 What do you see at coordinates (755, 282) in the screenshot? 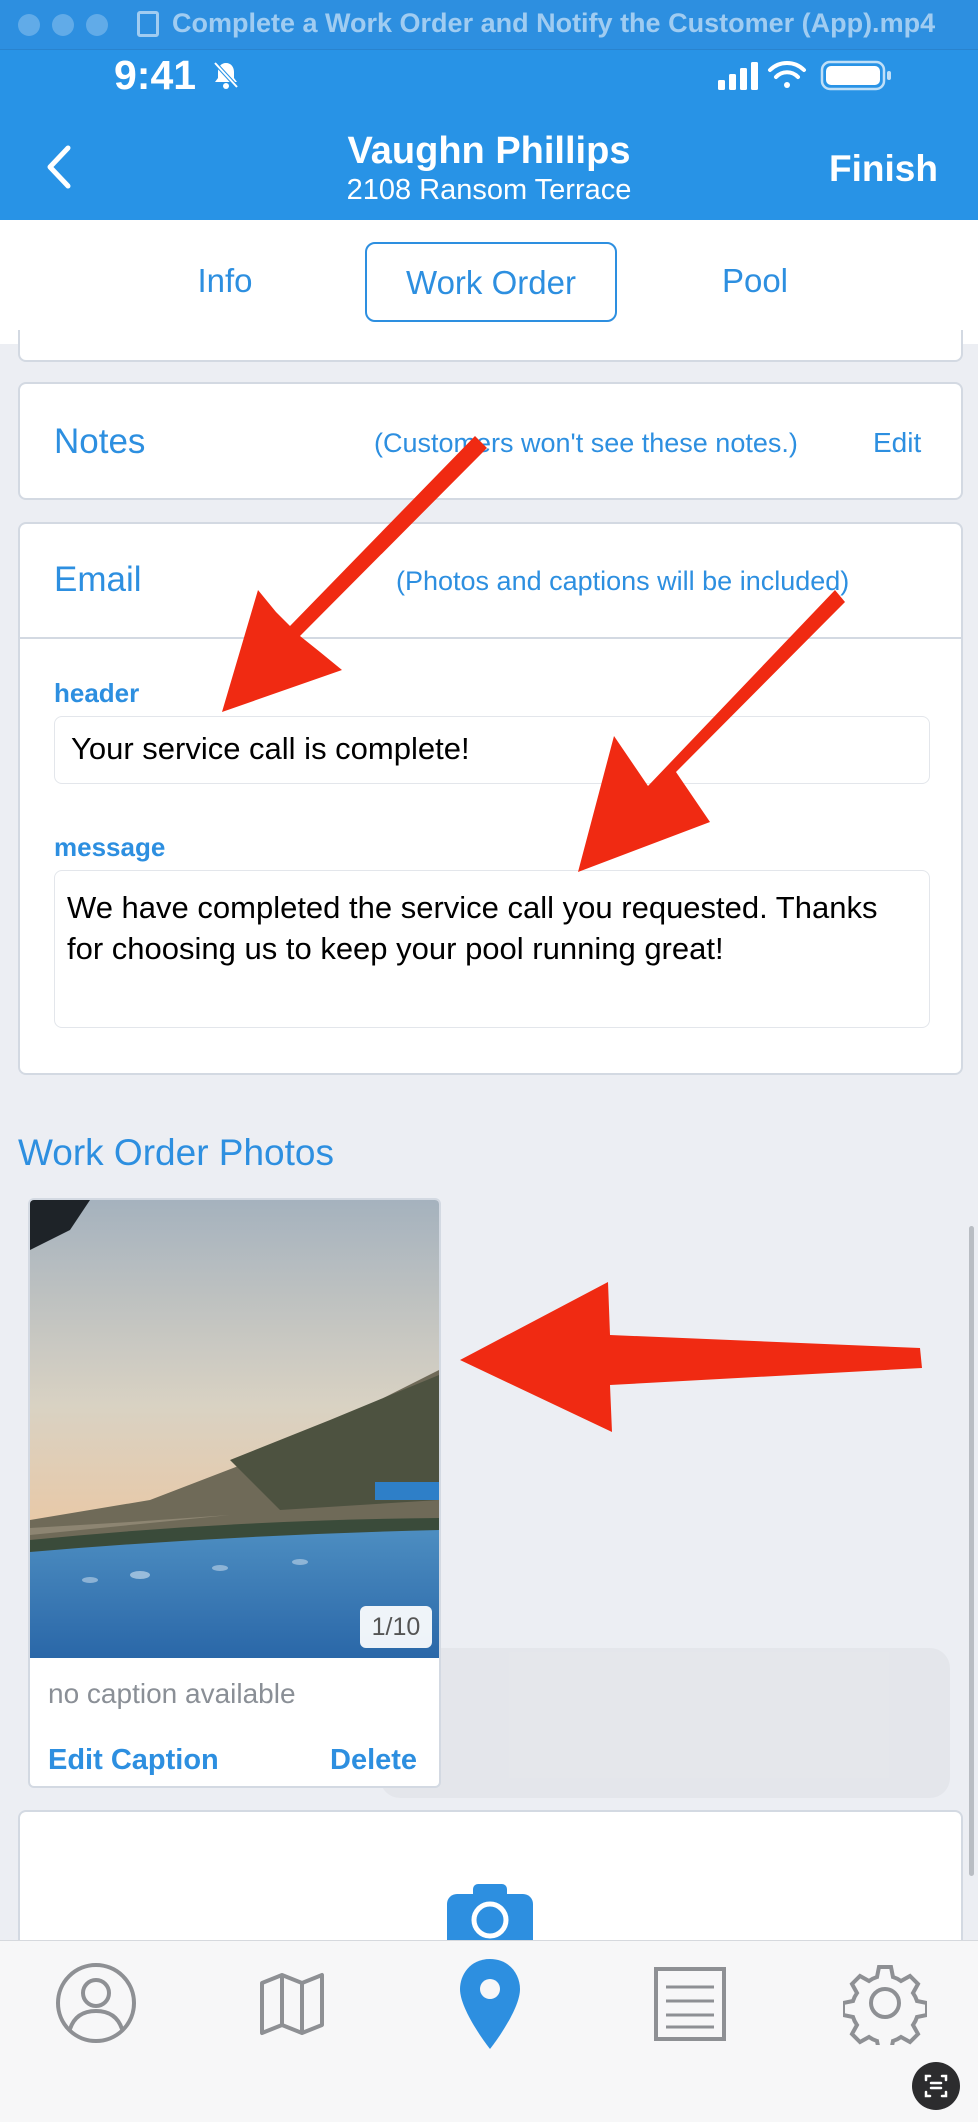
I see `tab-pool: Pool` at bounding box center [755, 282].